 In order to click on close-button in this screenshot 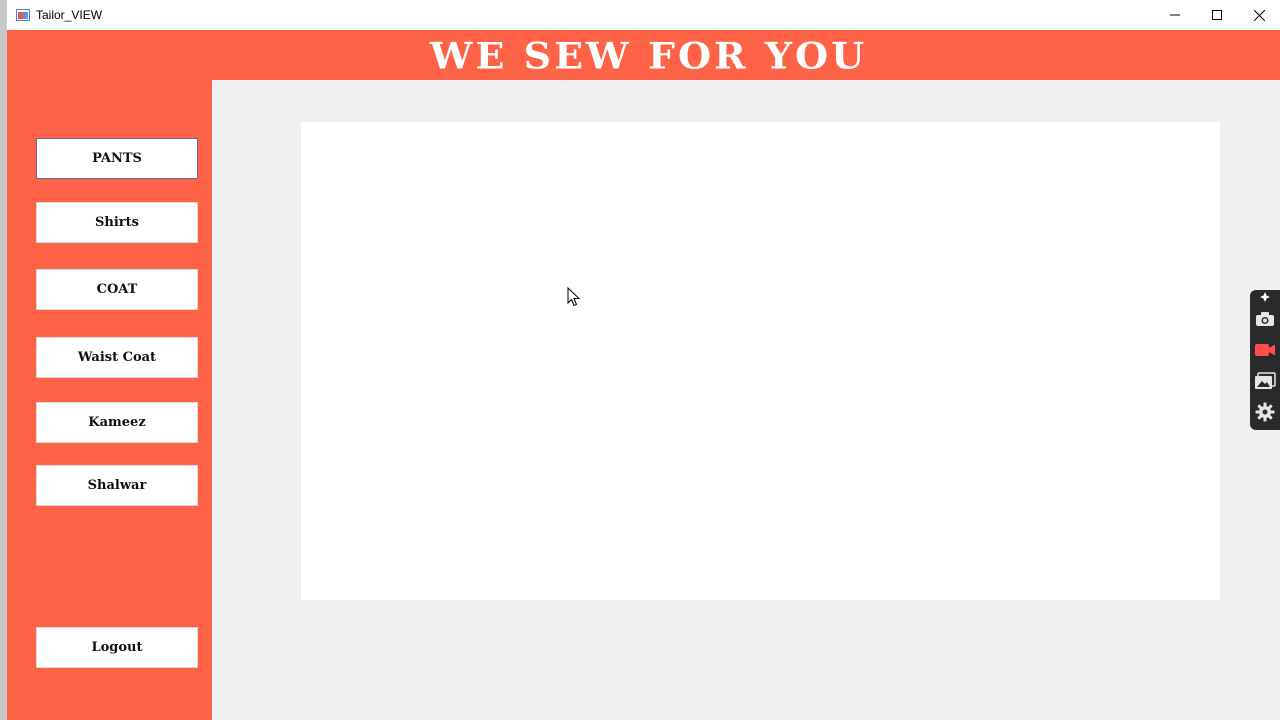, I will do `click(1259, 15)`.